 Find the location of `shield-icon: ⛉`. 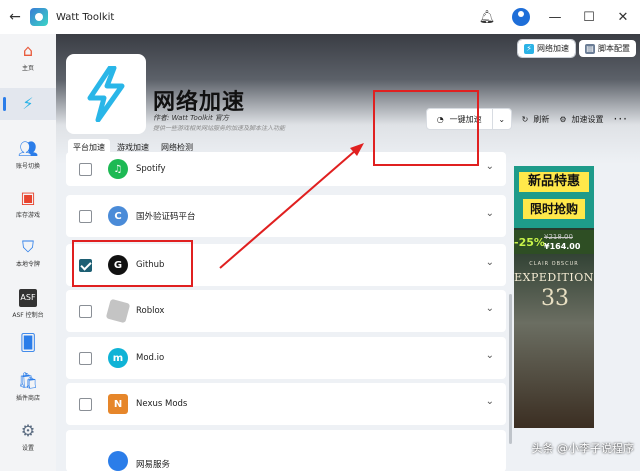

shield-icon: ⛉ is located at coordinates (27, 246).